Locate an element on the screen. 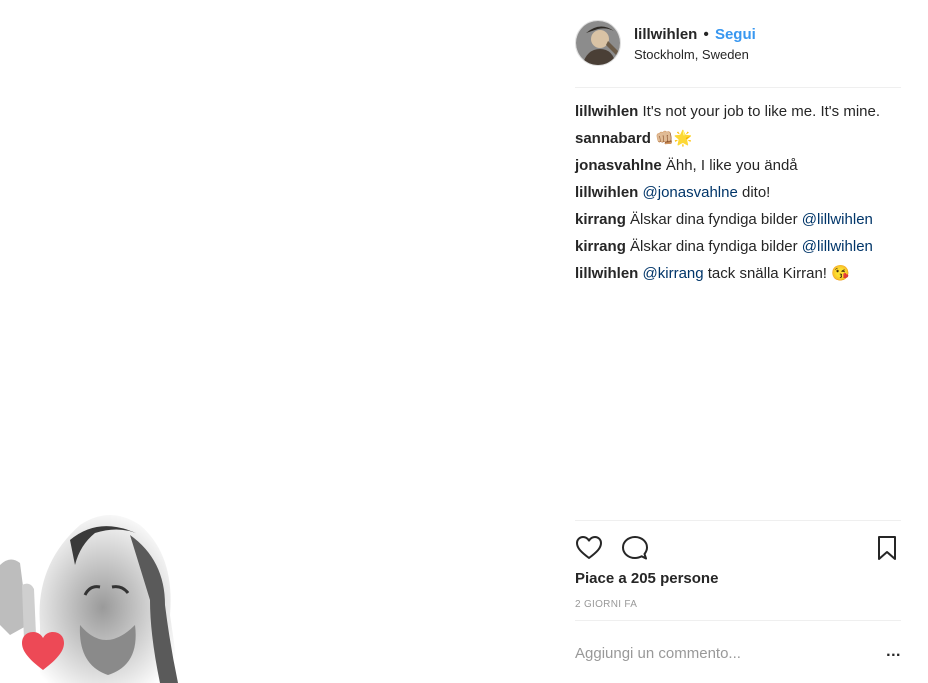  comment-username: jonasvahlne is located at coordinates (618, 165).